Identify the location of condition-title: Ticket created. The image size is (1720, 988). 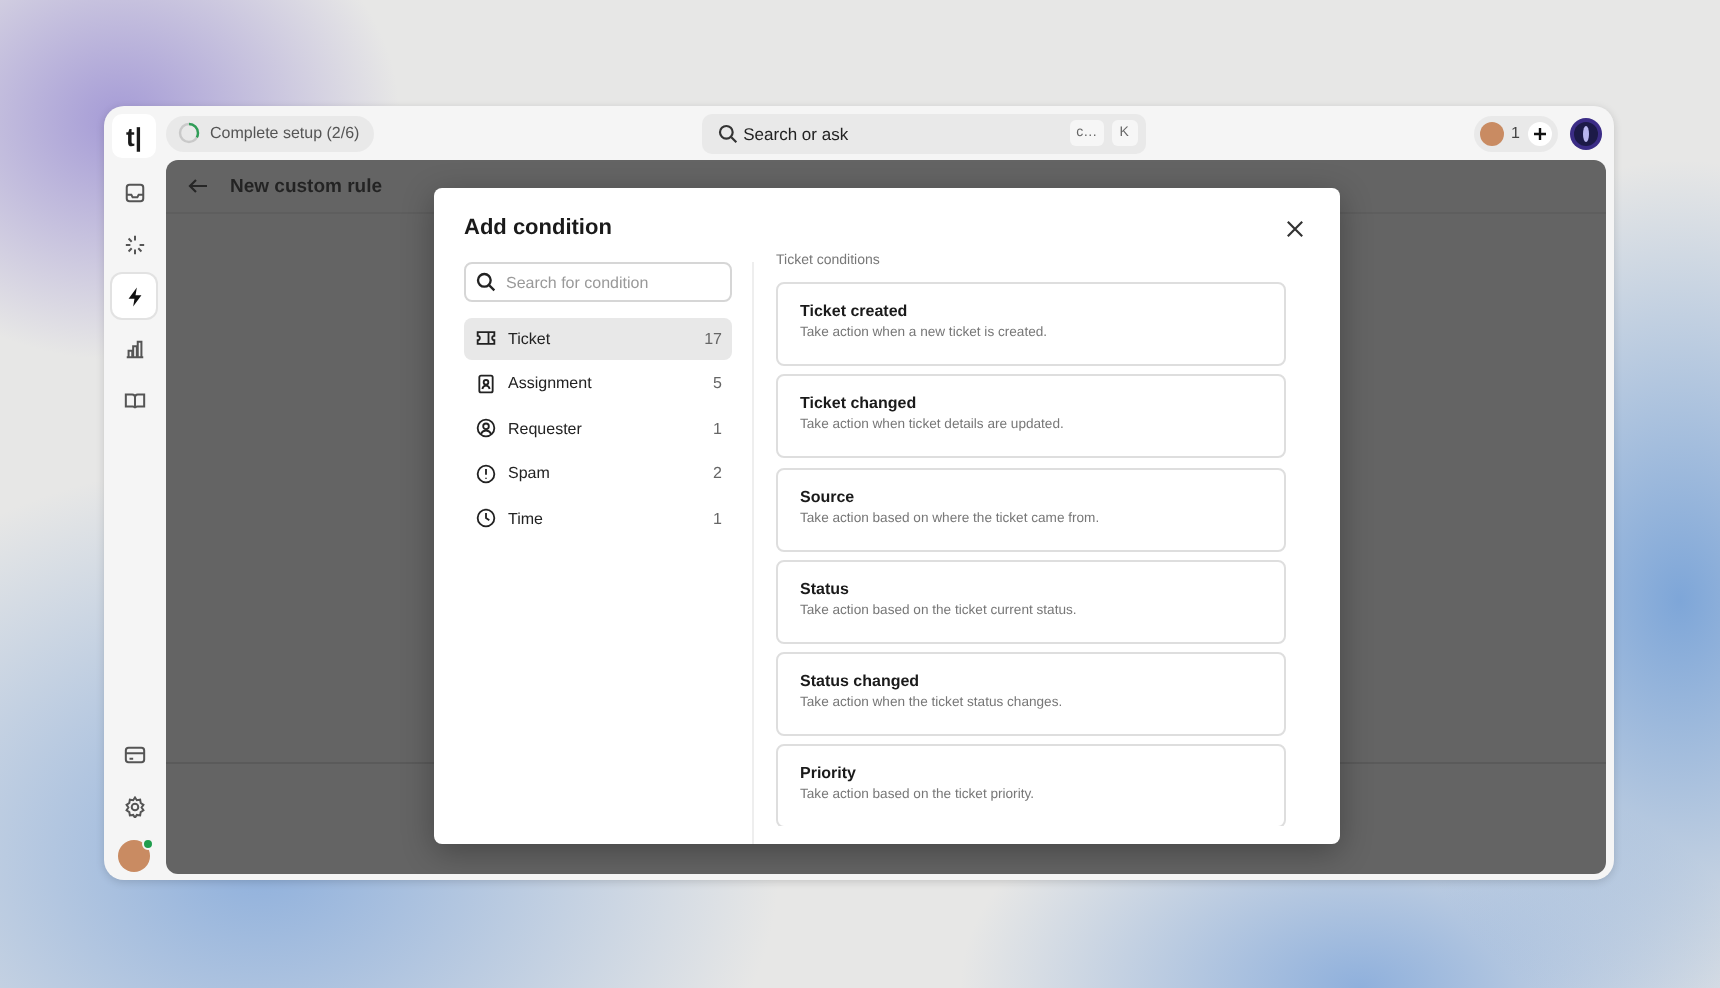
(855, 311).